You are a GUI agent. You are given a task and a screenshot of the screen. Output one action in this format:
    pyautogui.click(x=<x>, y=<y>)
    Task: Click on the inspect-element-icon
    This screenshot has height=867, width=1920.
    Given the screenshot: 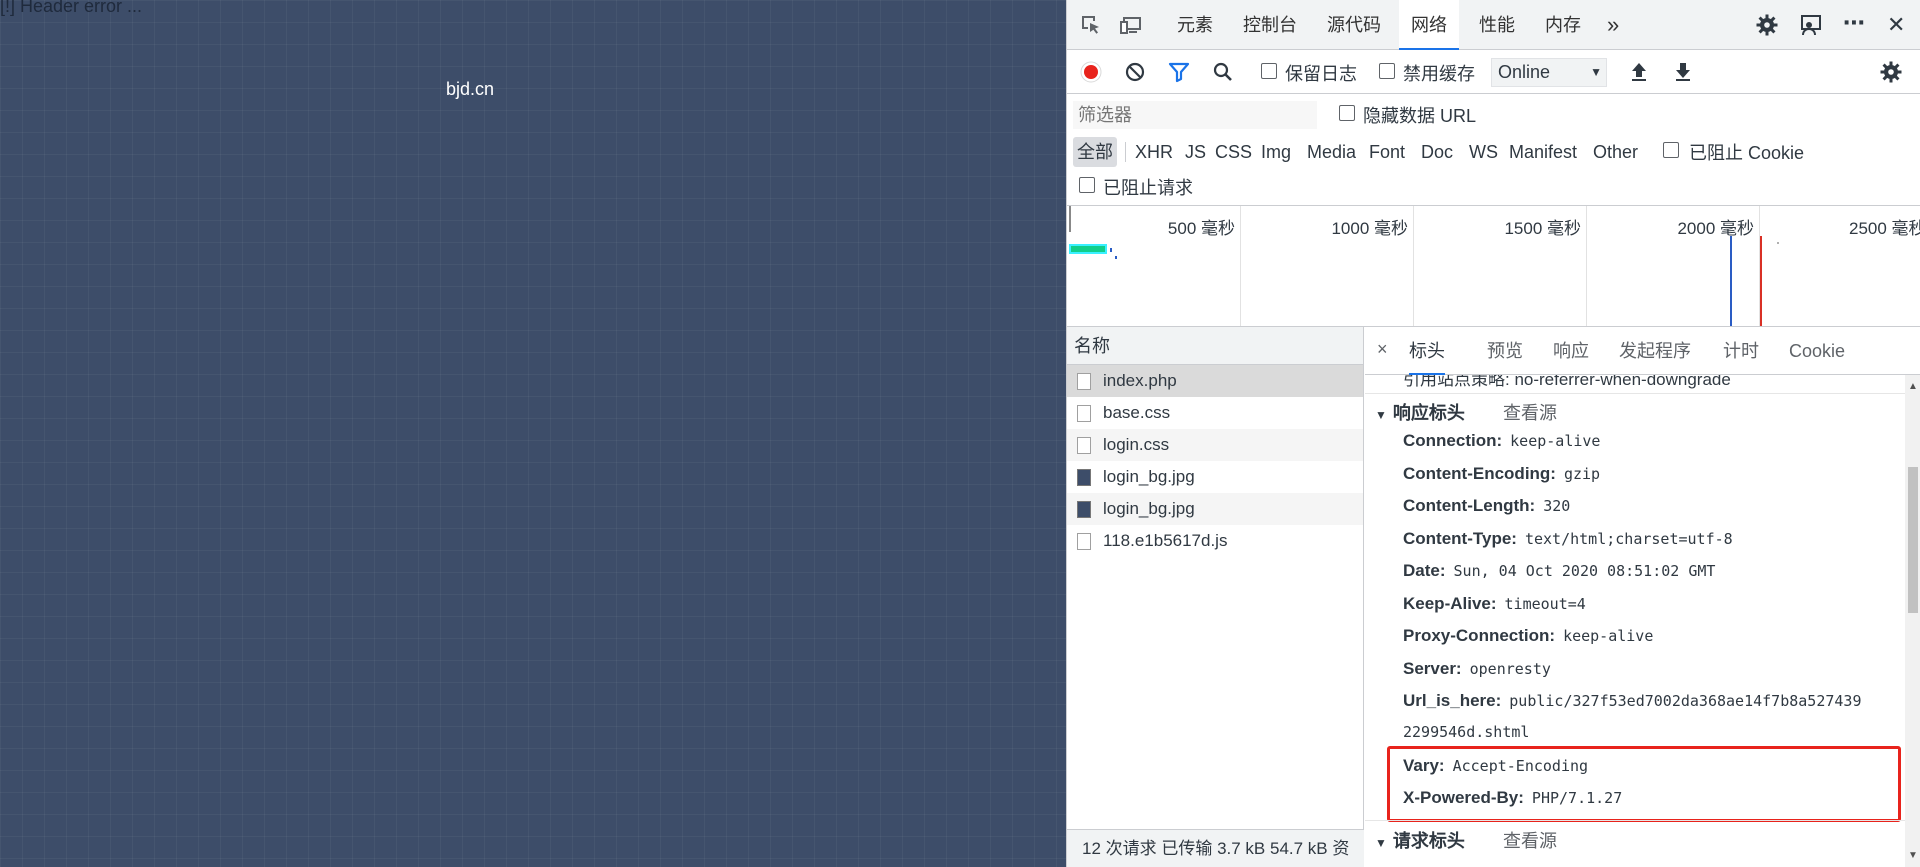 What is the action you would take?
    pyautogui.click(x=1091, y=25)
    